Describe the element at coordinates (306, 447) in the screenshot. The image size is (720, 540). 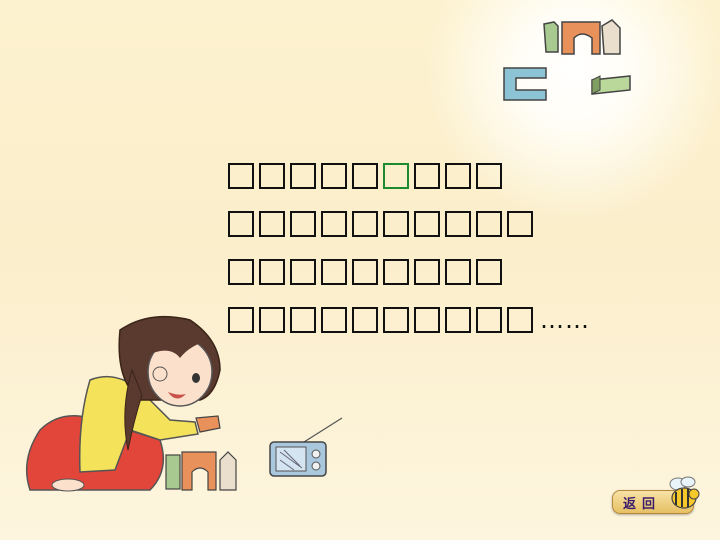
I see `radio-icon` at that location.